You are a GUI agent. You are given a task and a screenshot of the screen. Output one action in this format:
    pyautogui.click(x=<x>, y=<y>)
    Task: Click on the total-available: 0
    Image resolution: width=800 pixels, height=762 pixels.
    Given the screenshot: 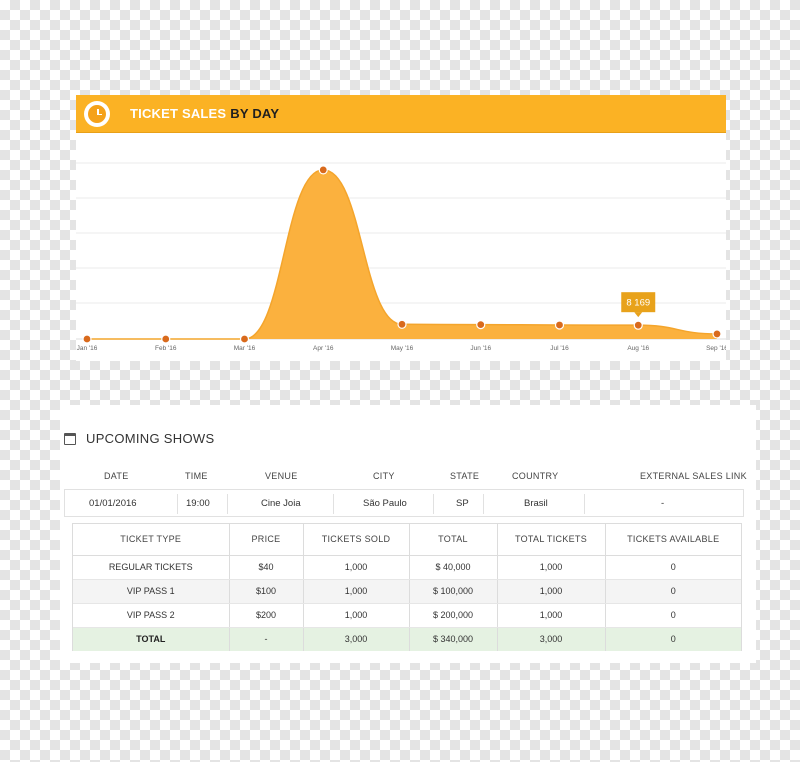 What is the action you would take?
    pyautogui.click(x=673, y=639)
    